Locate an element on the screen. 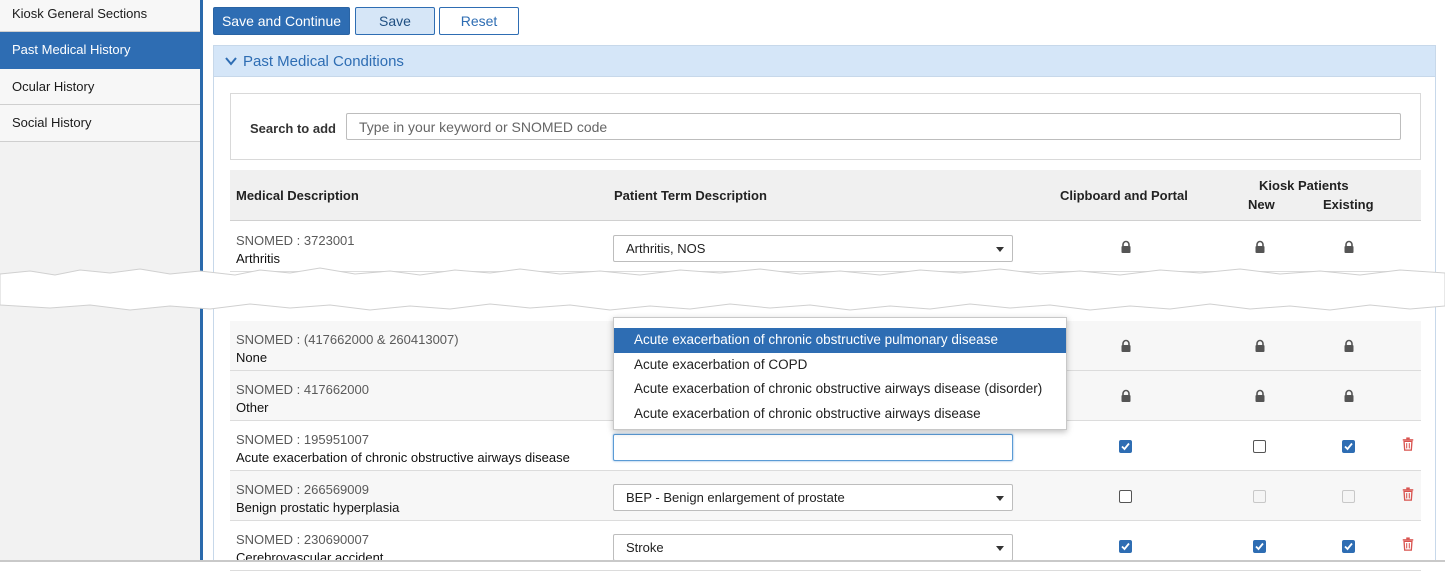  header-patient-term-description: Patient Term Description is located at coordinates (690, 195).